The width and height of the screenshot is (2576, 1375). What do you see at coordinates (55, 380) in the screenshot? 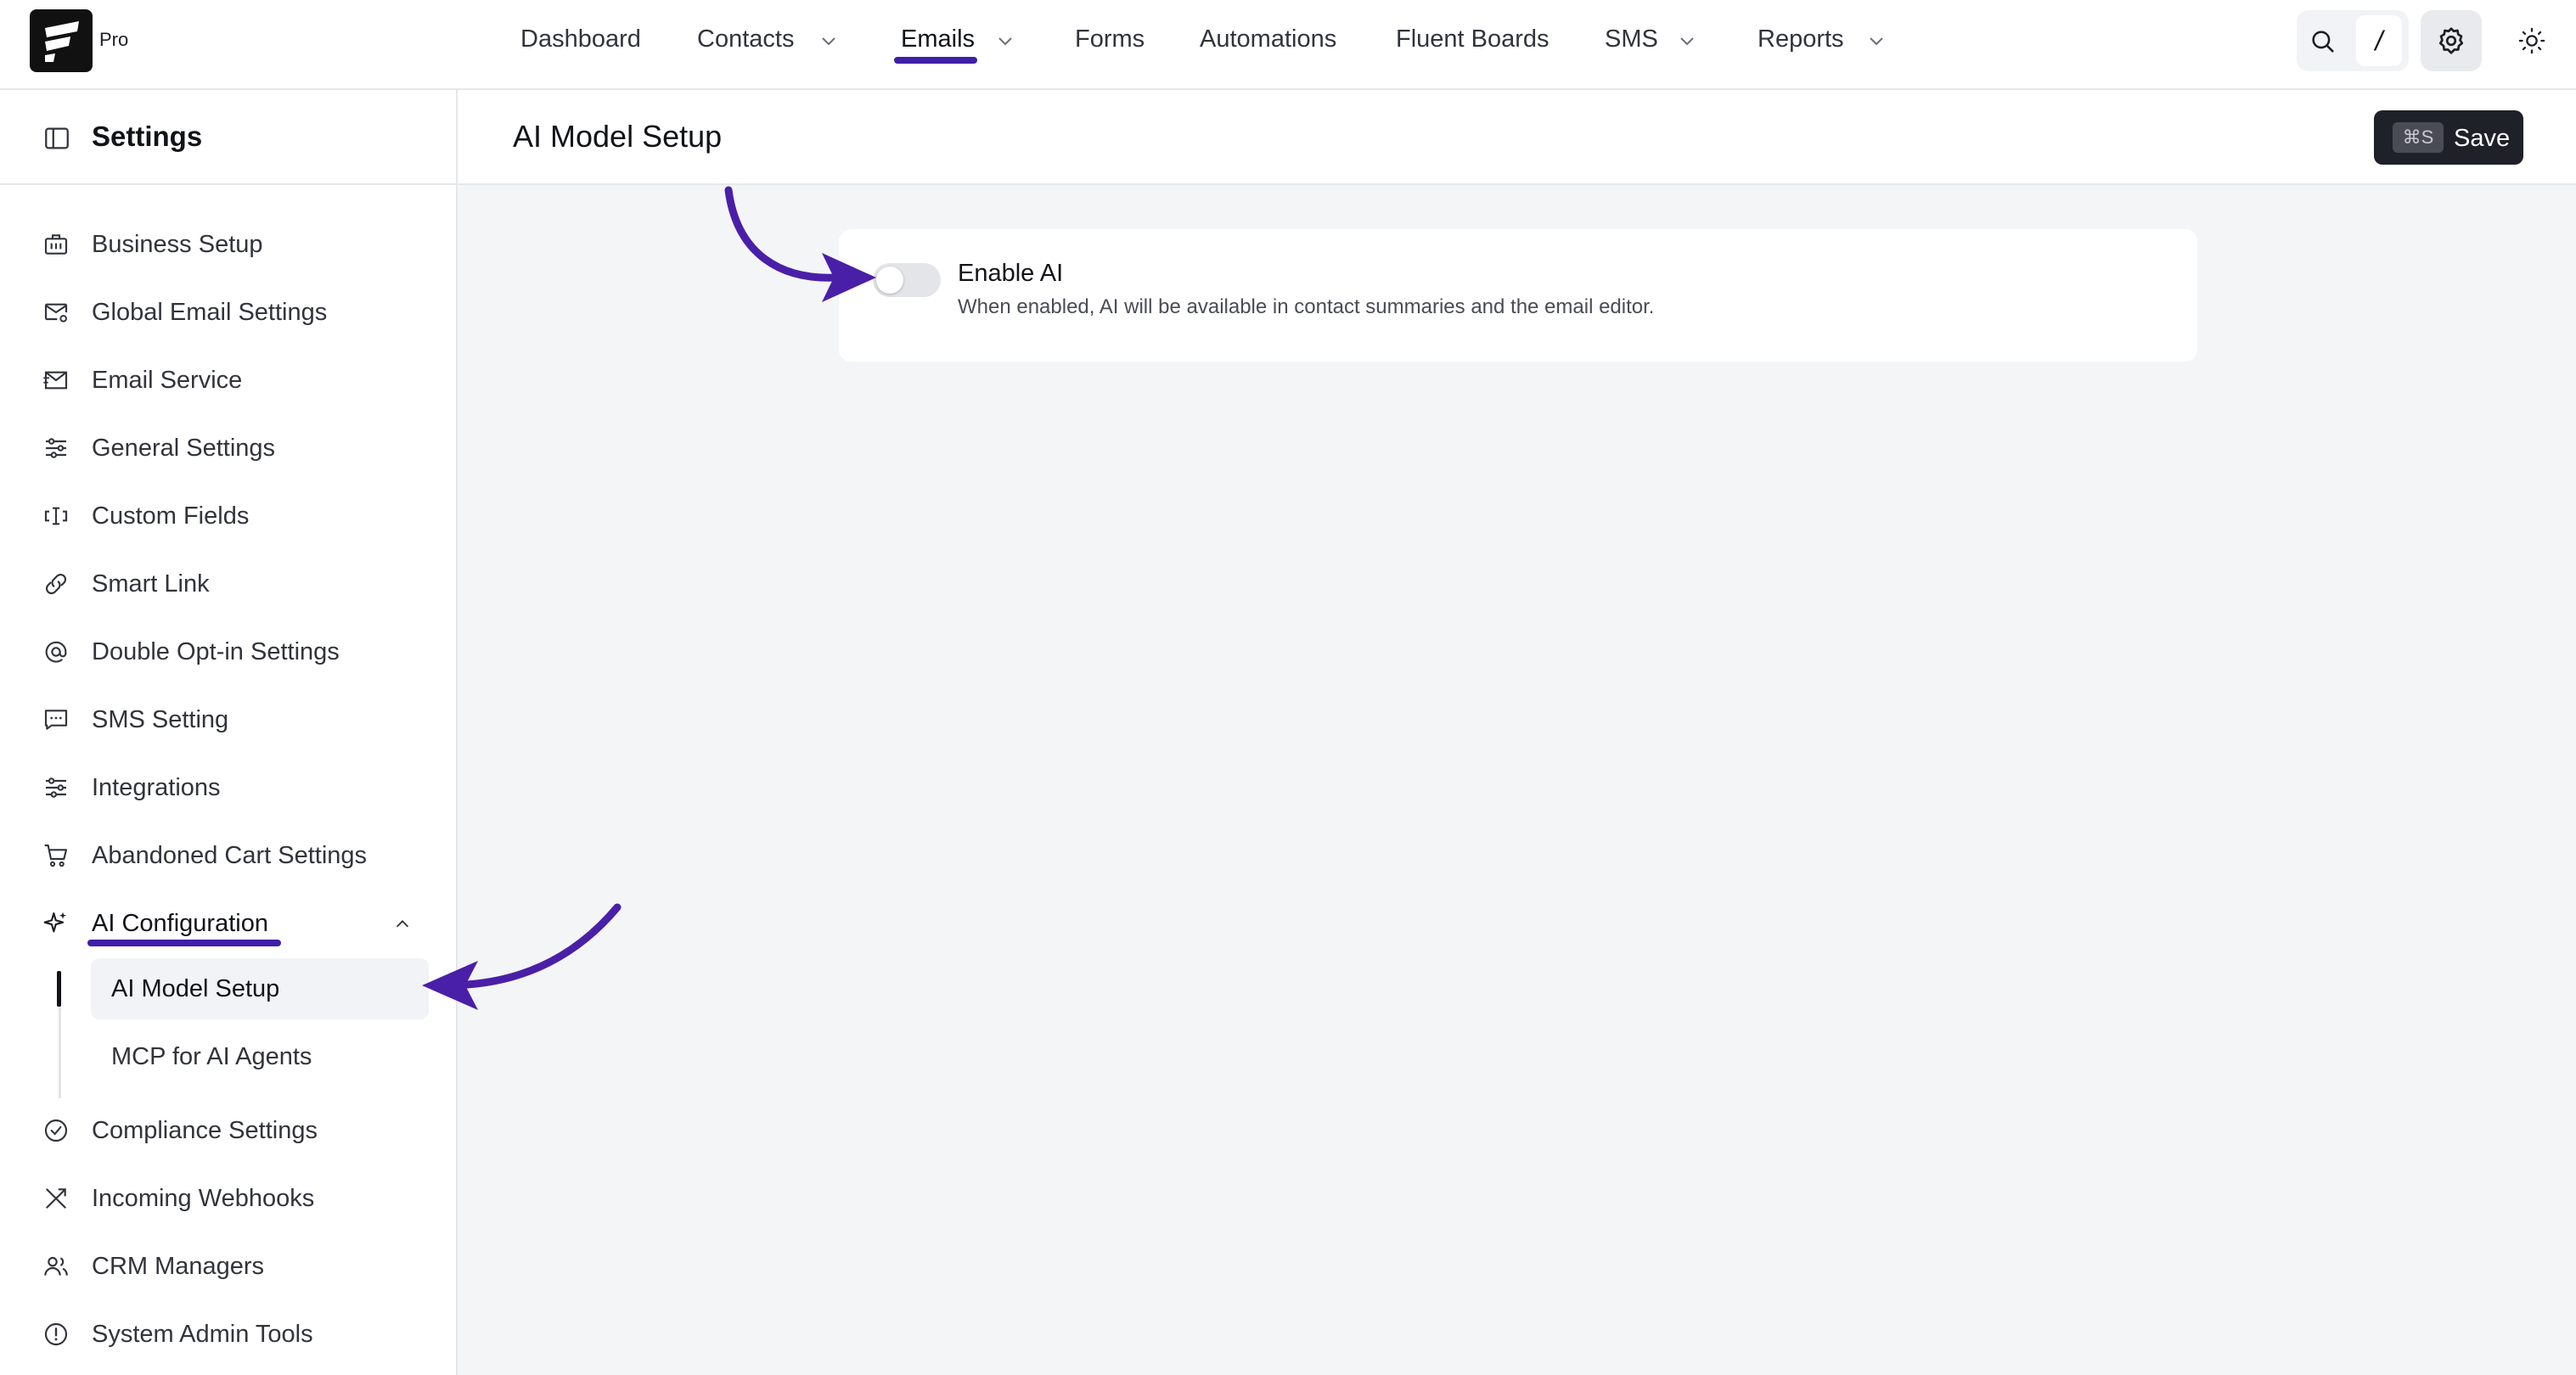
I see `mail-send-icon` at bounding box center [55, 380].